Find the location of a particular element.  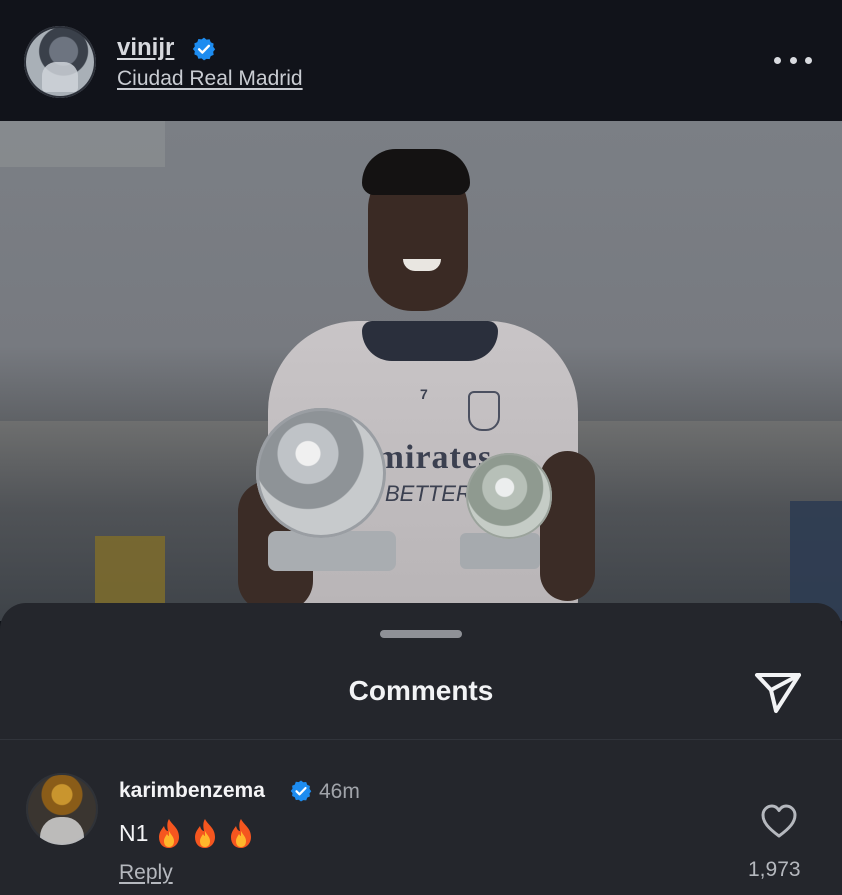

profile-avatar is located at coordinates (60, 62).